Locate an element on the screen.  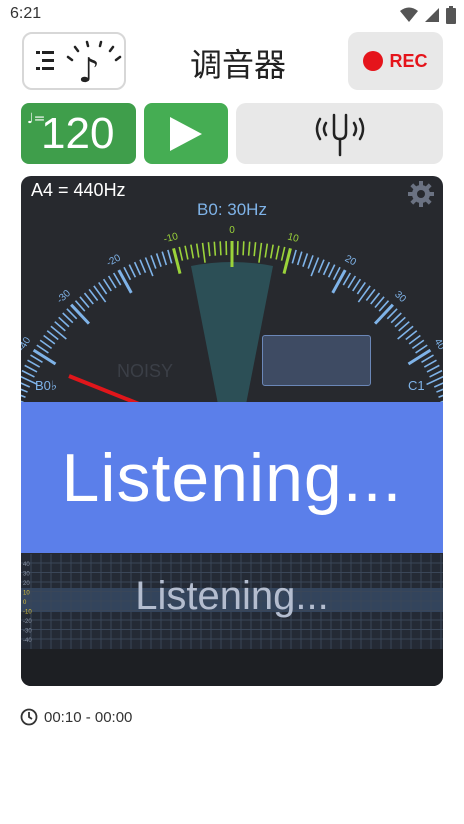
clock-icon is located at coordinates (29, 717).